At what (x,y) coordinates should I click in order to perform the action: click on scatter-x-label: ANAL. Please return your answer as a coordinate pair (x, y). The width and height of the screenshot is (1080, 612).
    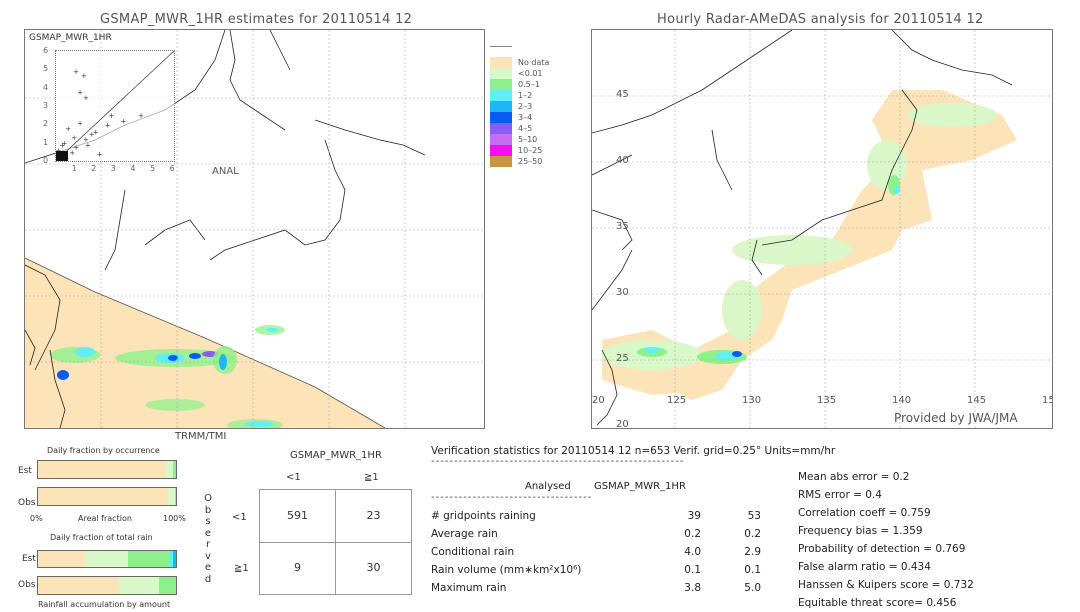
    Looking at the image, I should click on (225, 171).